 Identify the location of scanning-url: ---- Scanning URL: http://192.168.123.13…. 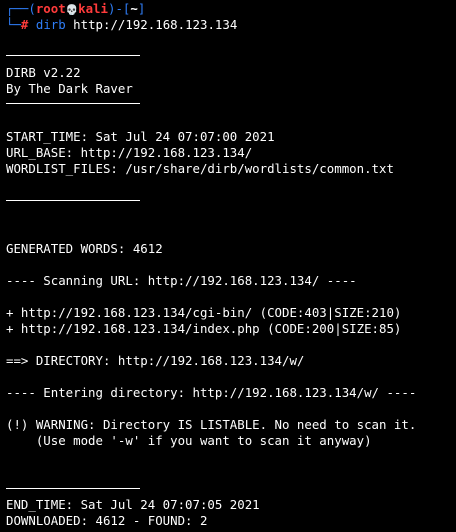
(181, 280).